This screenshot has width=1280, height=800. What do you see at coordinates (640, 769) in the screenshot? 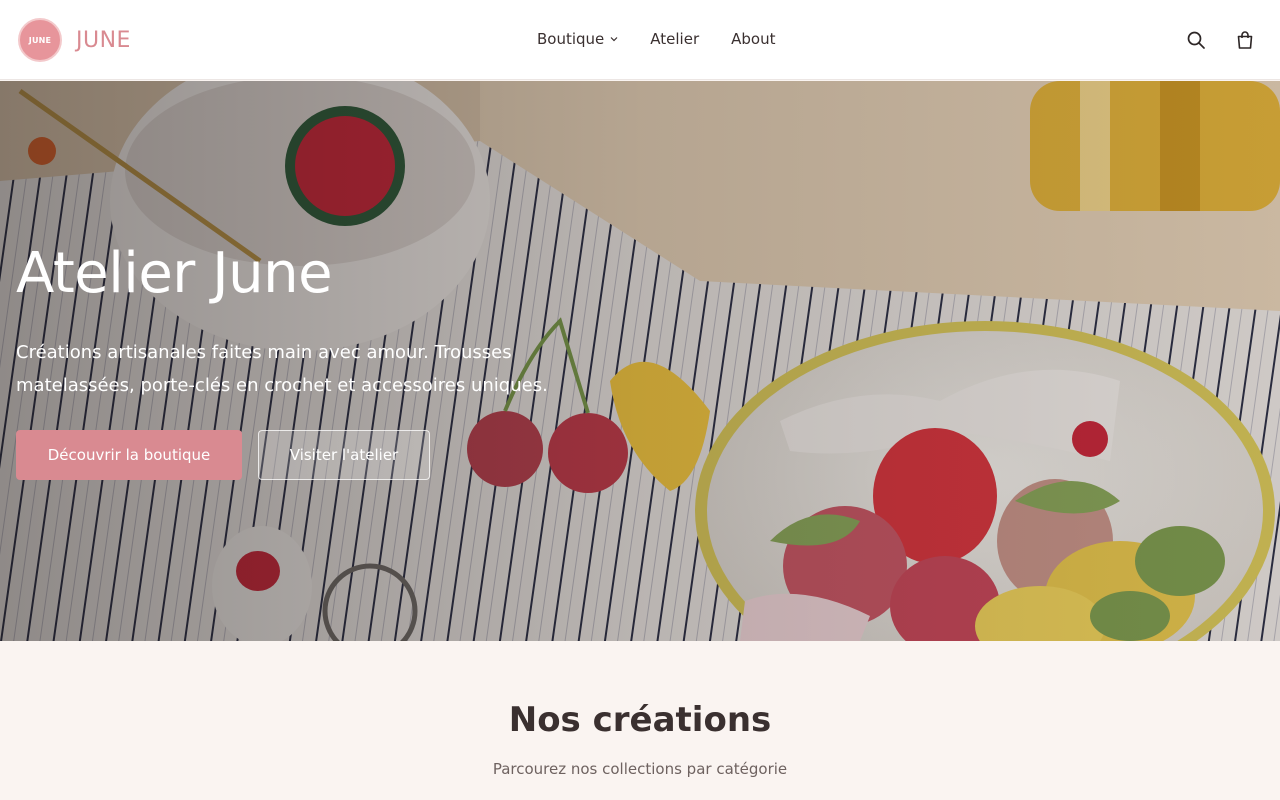
I see `section-subtitle: Parcourez nos collections par catégorie` at bounding box center [640, 769].